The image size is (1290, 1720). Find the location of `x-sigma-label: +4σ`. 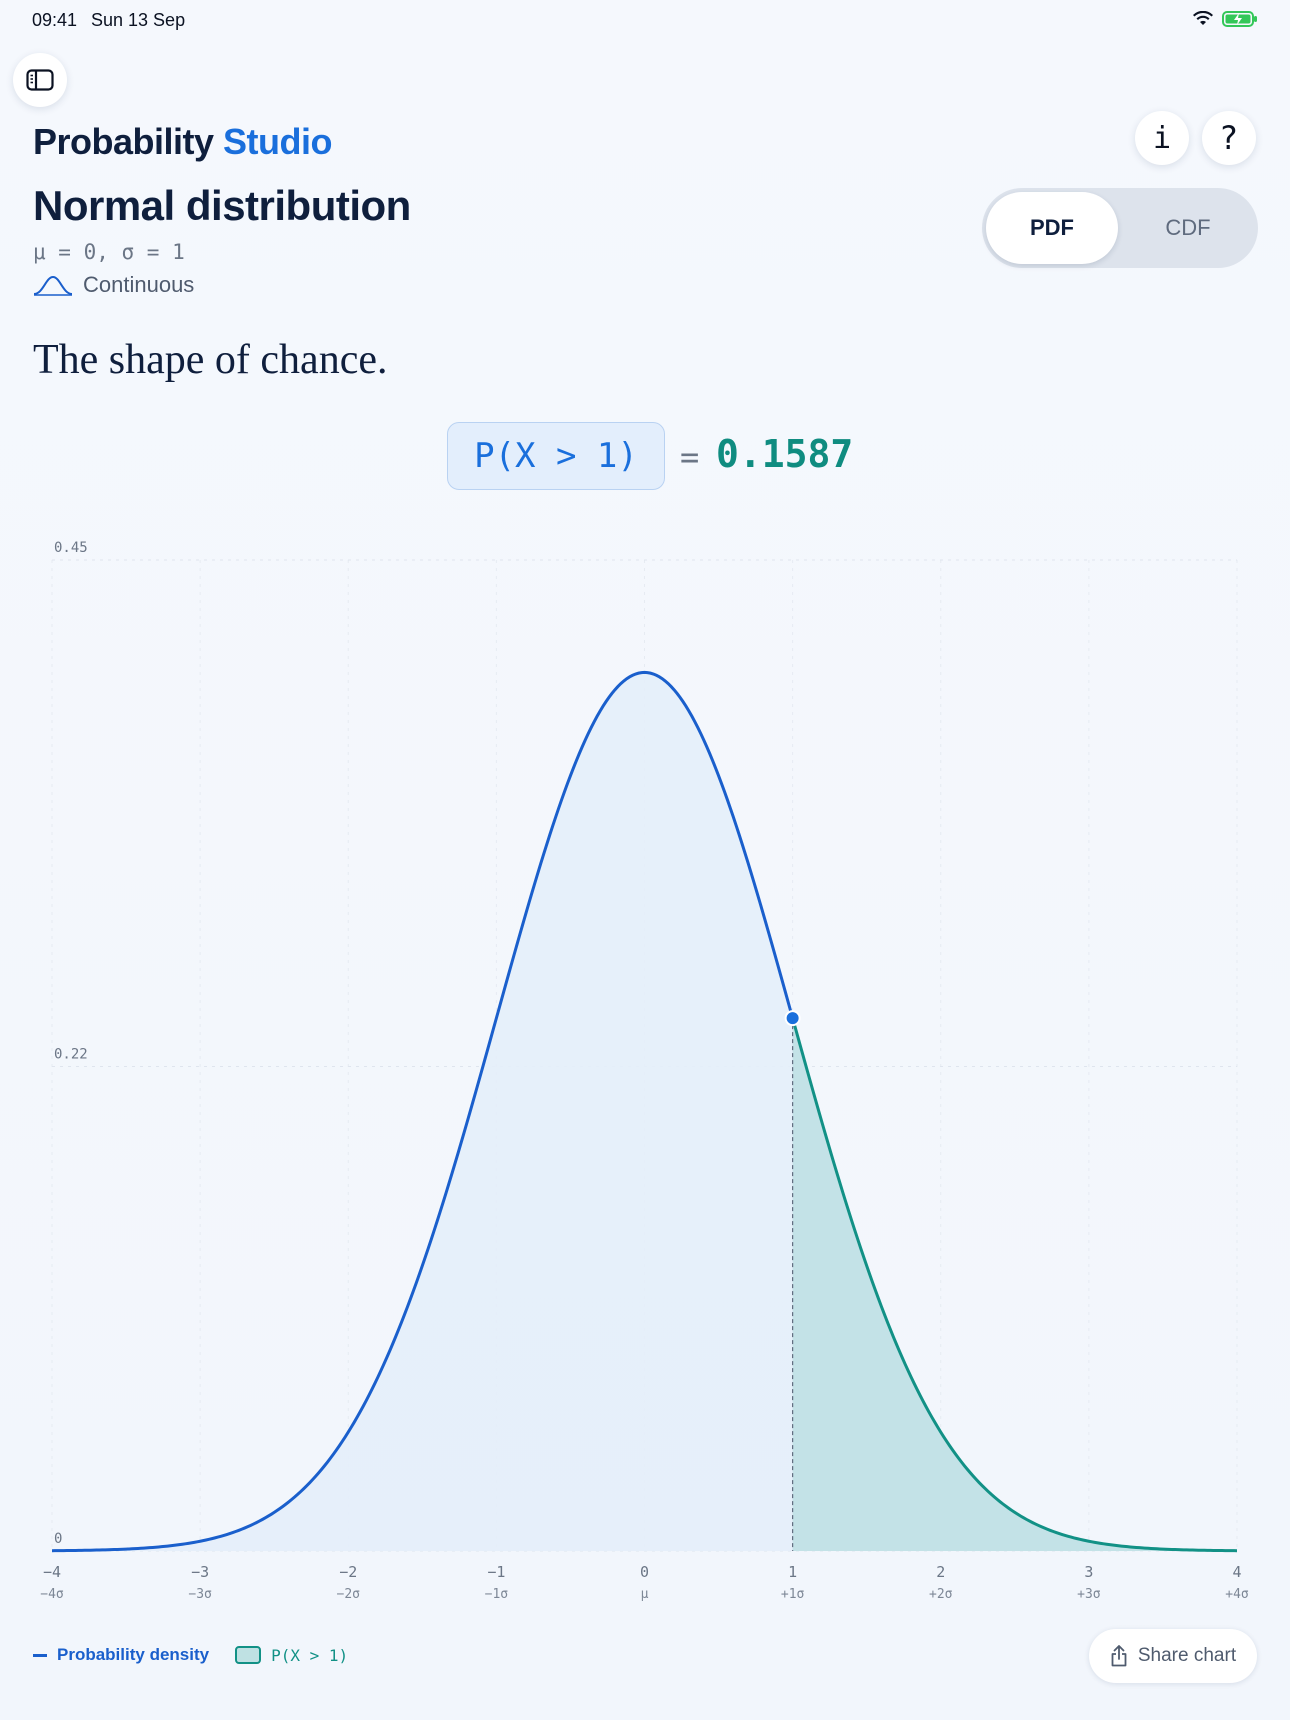

x-sigma-label: +4σ is located at coordinates (1237, 1594).